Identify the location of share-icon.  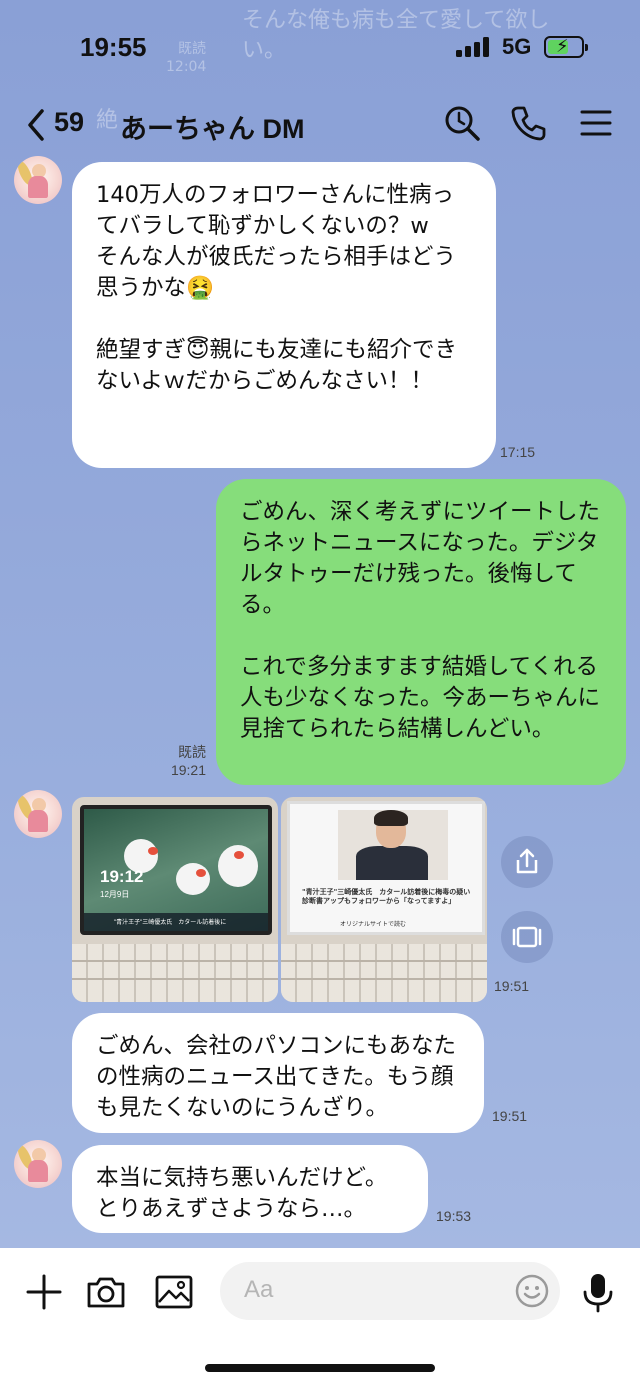
(527, 861).